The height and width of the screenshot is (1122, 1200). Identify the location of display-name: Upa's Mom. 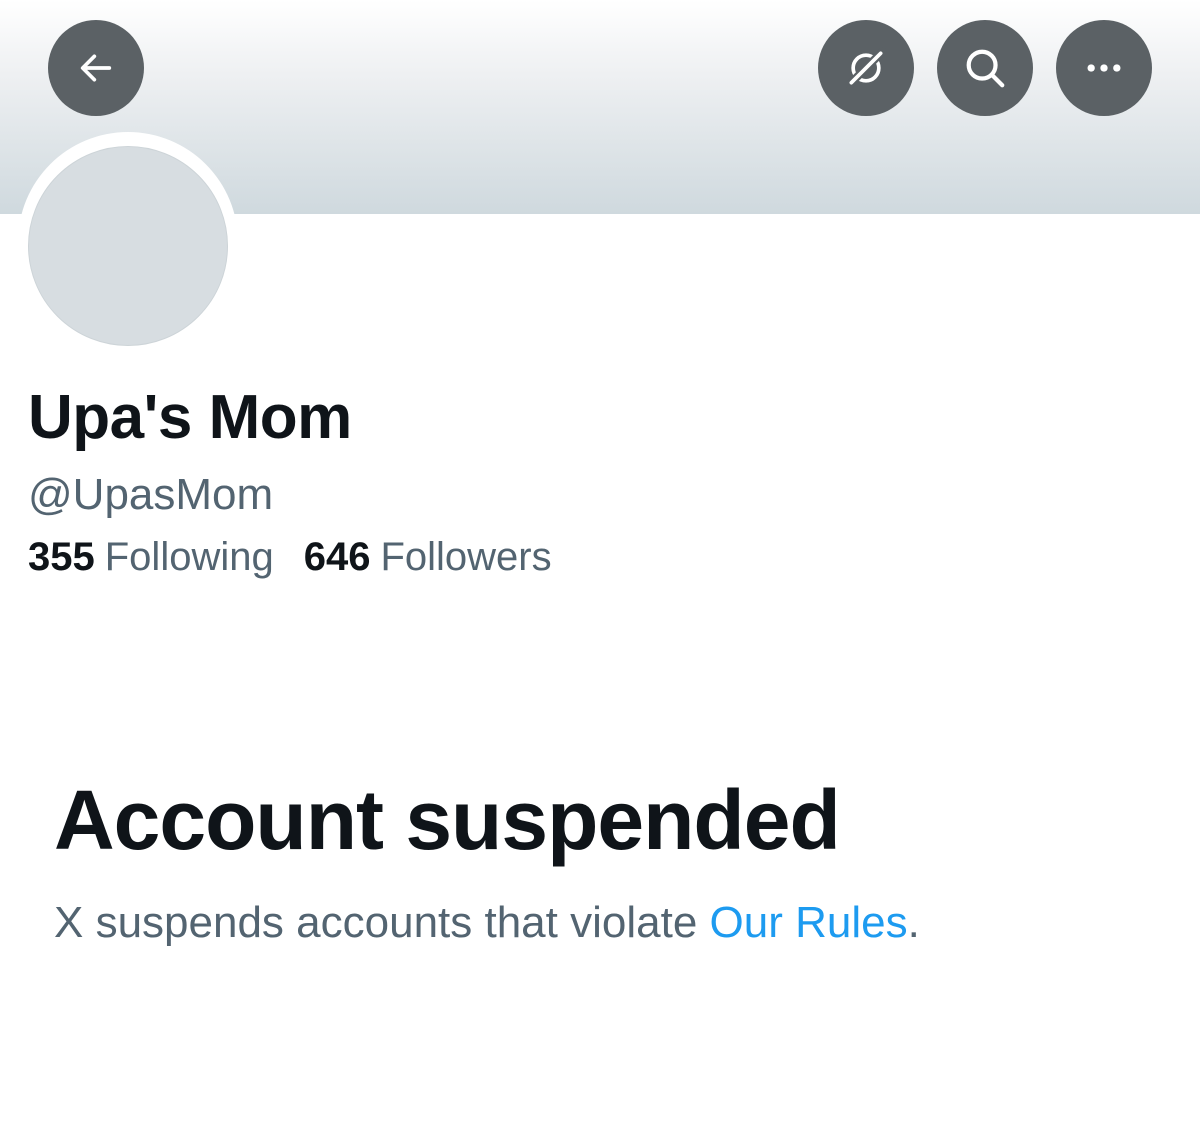
(190, 417).